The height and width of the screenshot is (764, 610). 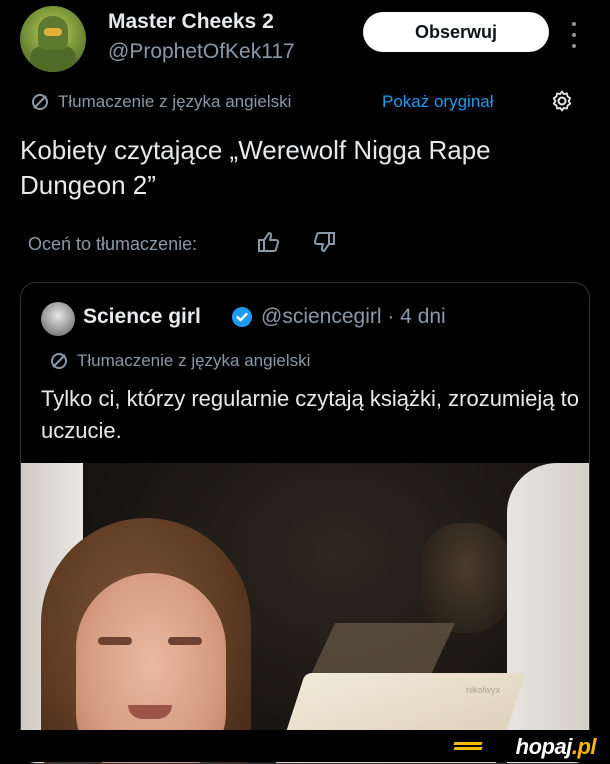 I want to click on user-handle: @ProphetOfKek117, so click(x=201, y=52).